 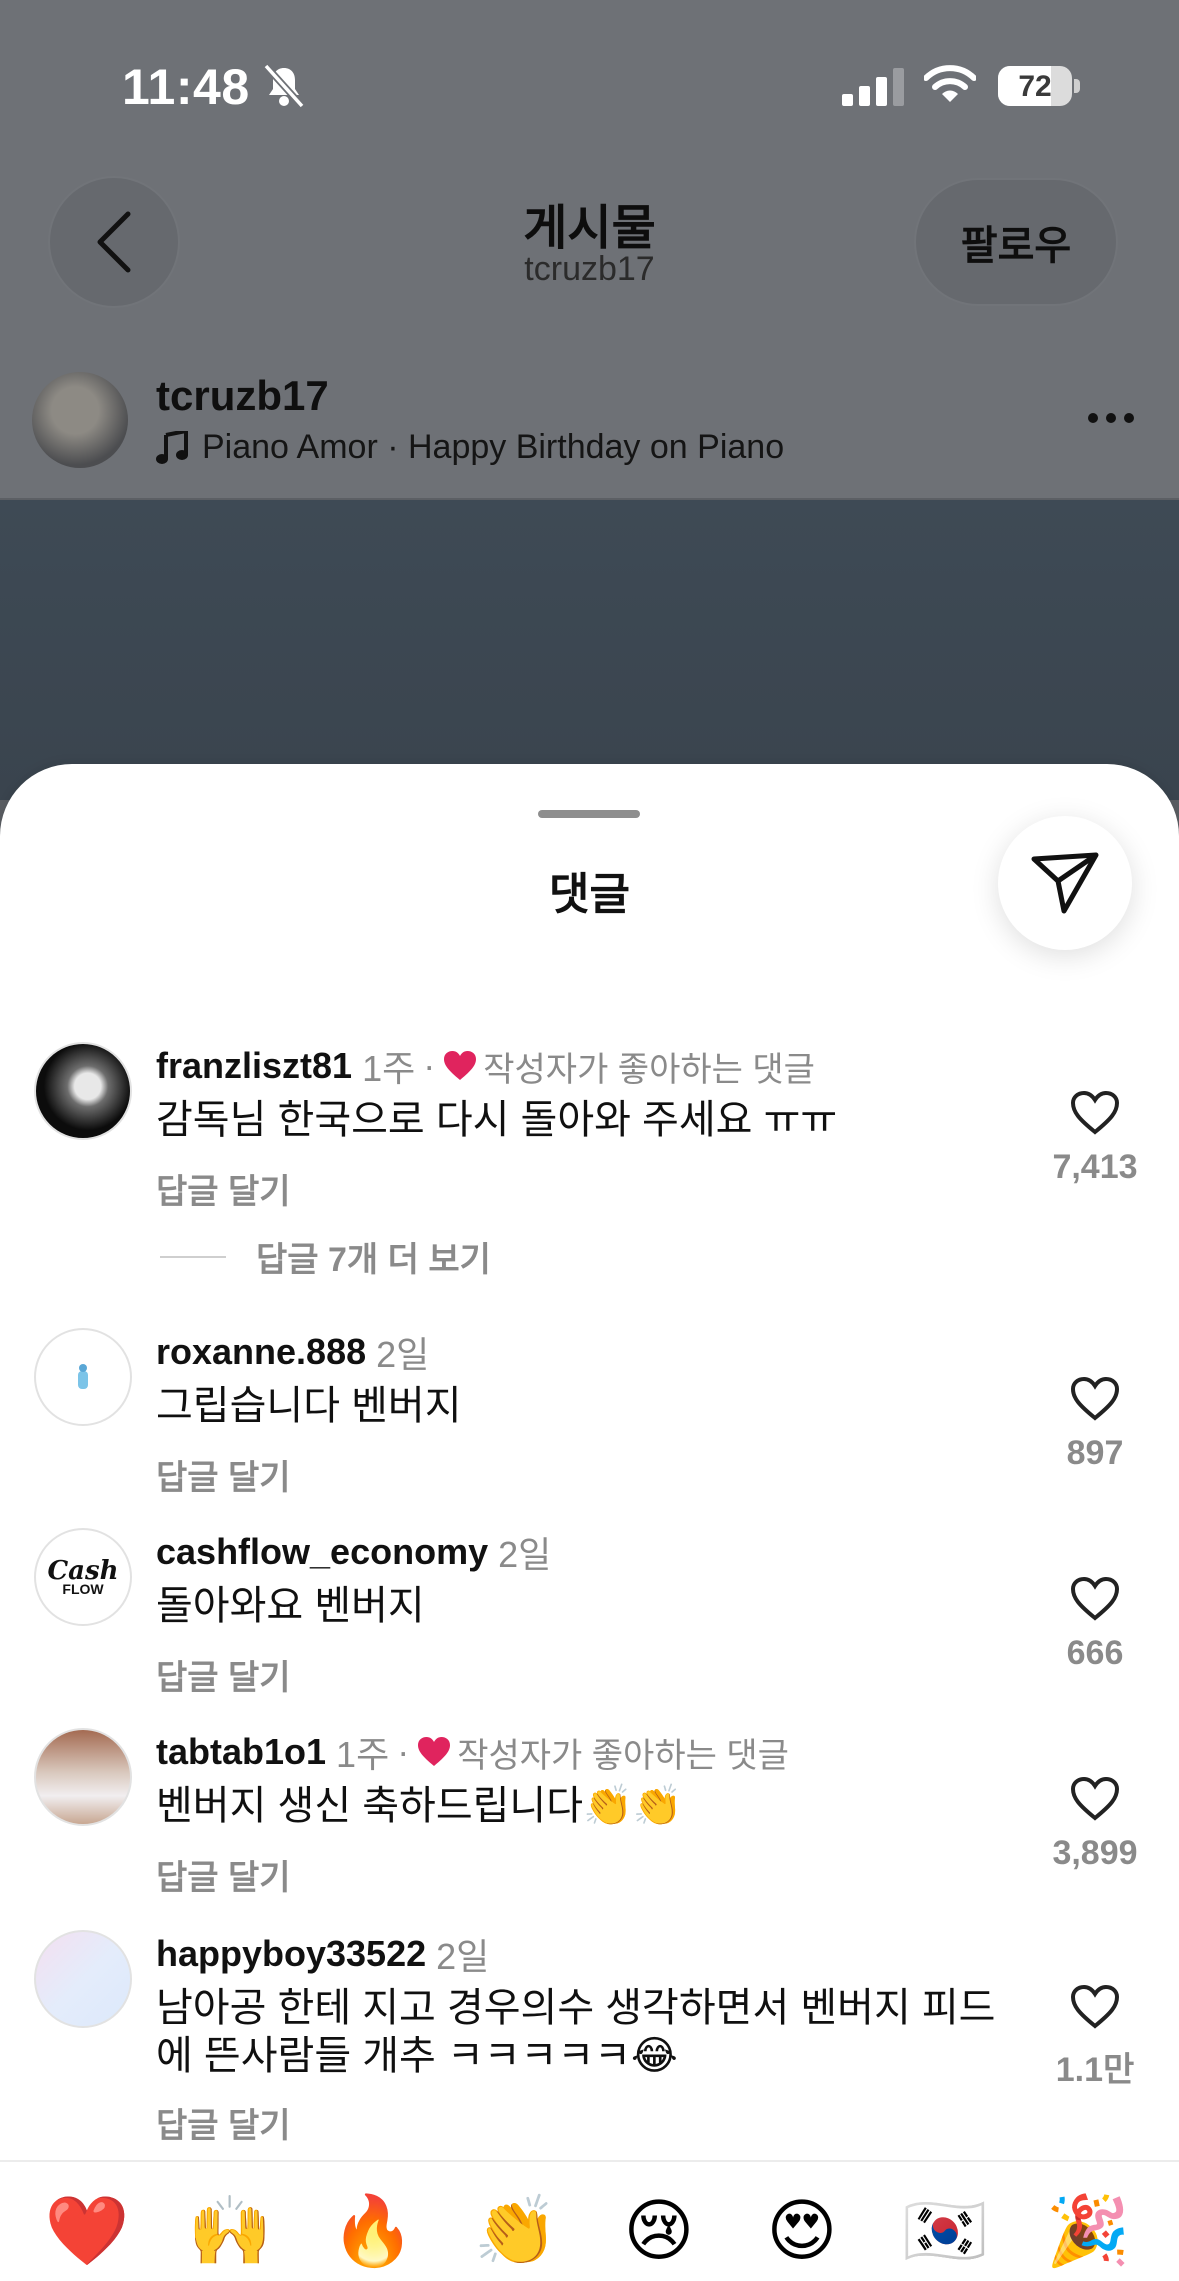 What do you see at coordinates (261, 1352) in the screenshot?
I see `comment-username: roxanne.888` at bounding box center [261, 1352].